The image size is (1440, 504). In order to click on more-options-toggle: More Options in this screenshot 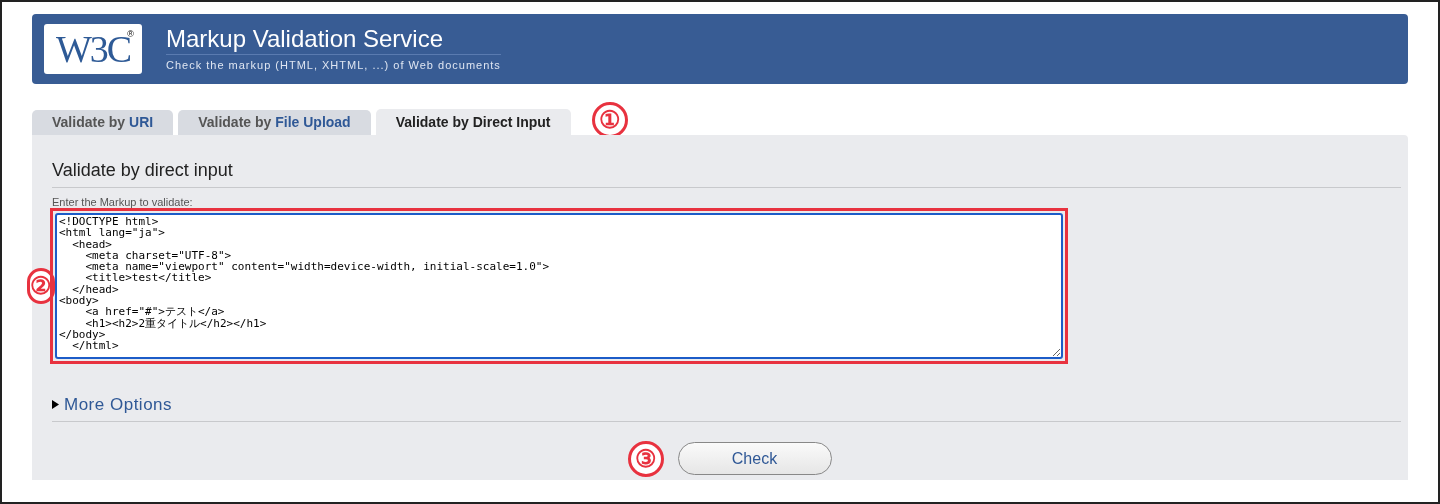, I will do `click(726, 407)`.